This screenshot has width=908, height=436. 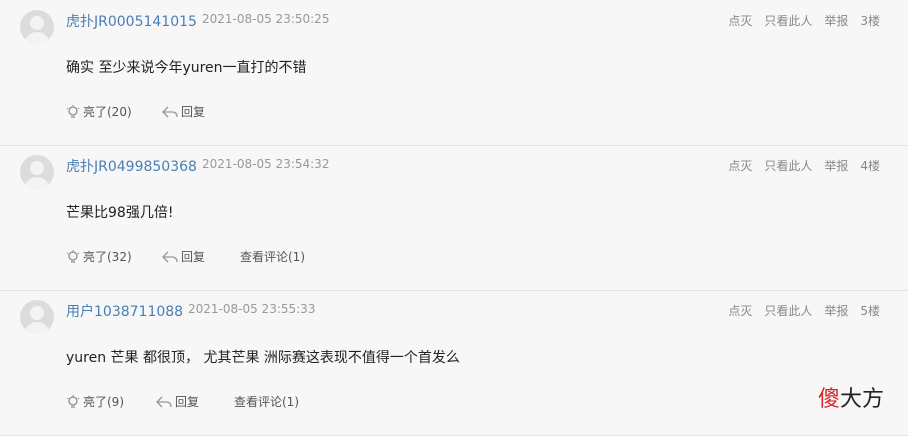 What do you see at coordinates (266, 19) in the screenshot?
I see `post-time: 2021-08-05 23:50:25` at bounding box center [266, 19].